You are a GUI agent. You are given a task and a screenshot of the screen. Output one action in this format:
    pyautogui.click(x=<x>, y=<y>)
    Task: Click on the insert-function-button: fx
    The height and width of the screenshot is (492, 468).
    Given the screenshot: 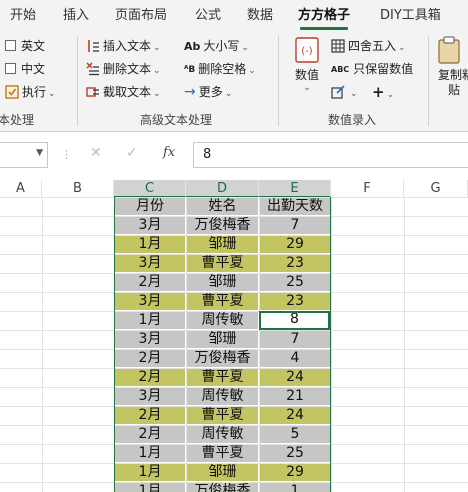 What is the action you would take?
    pyautogui.click(x=169, y=152)
    